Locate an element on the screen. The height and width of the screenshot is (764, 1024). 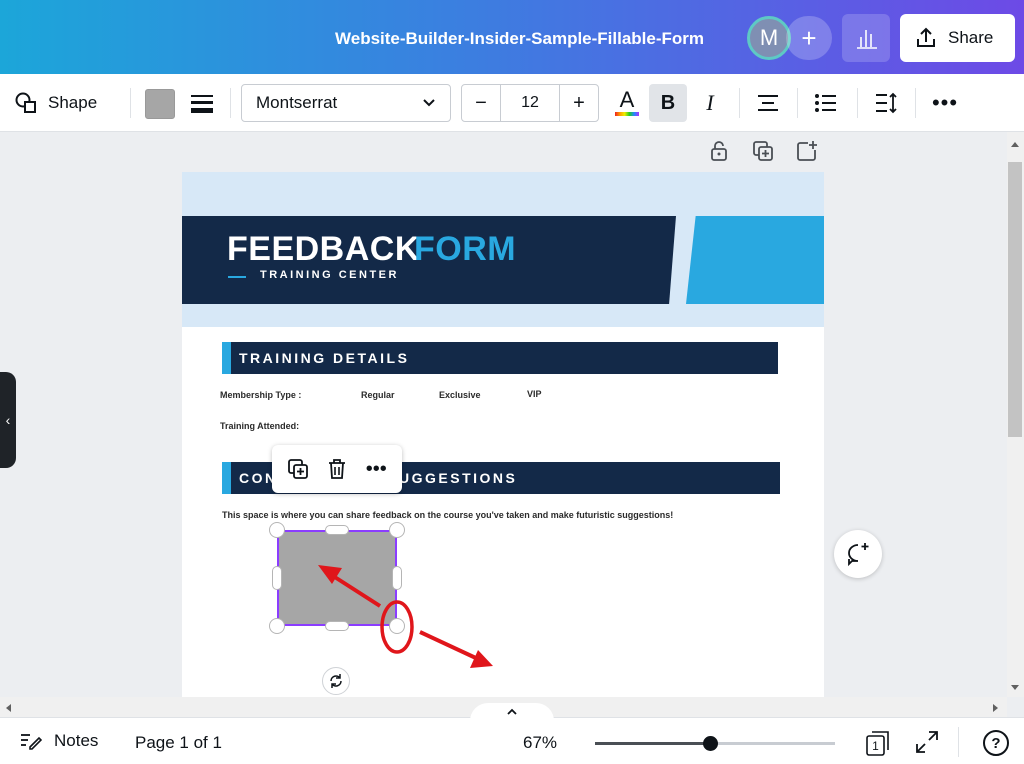
rotate-handle is located at coordinates (336, 681).